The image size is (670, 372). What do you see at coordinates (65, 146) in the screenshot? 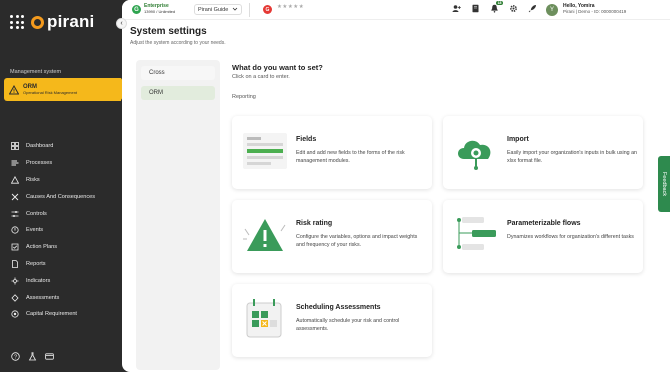
I see `sidebar-item-dashboard: Dashboard` at bounding box center [65, 146].